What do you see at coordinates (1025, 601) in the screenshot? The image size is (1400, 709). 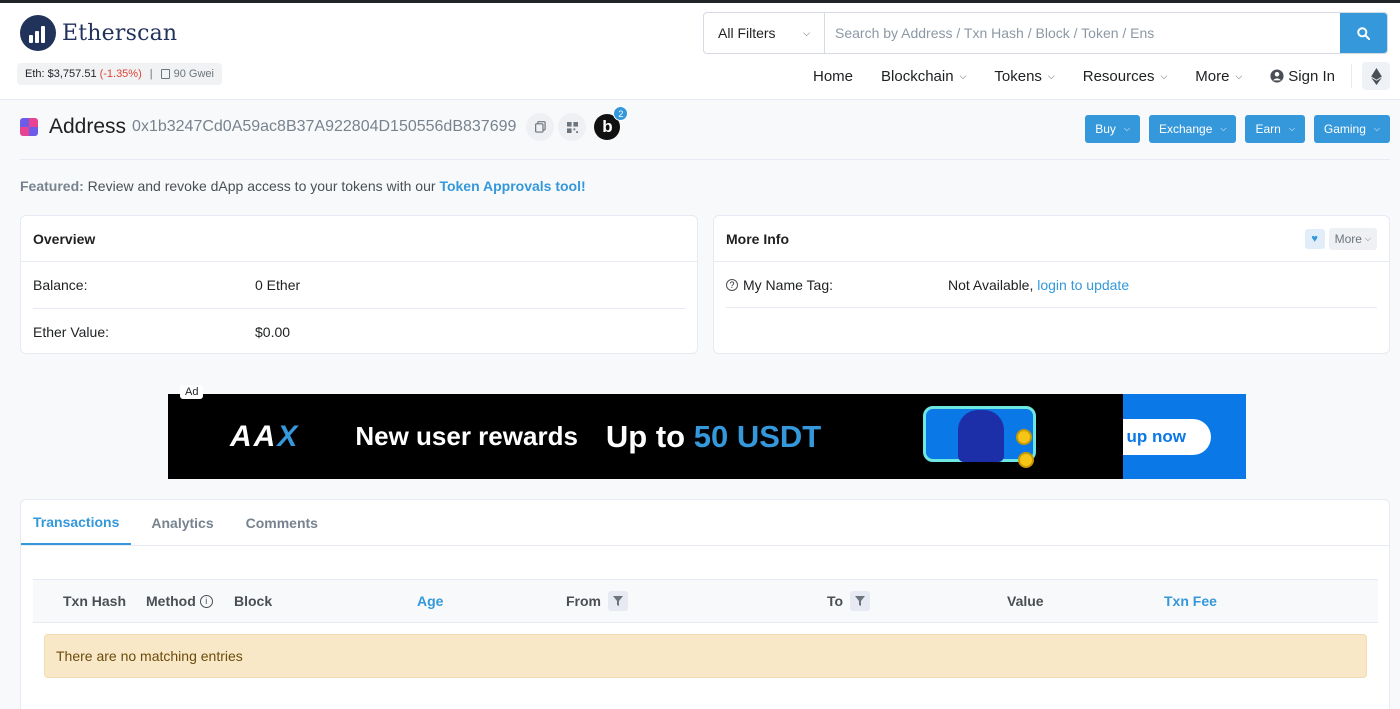 I see `col-value: Value` at bounding box center [1025, 601].